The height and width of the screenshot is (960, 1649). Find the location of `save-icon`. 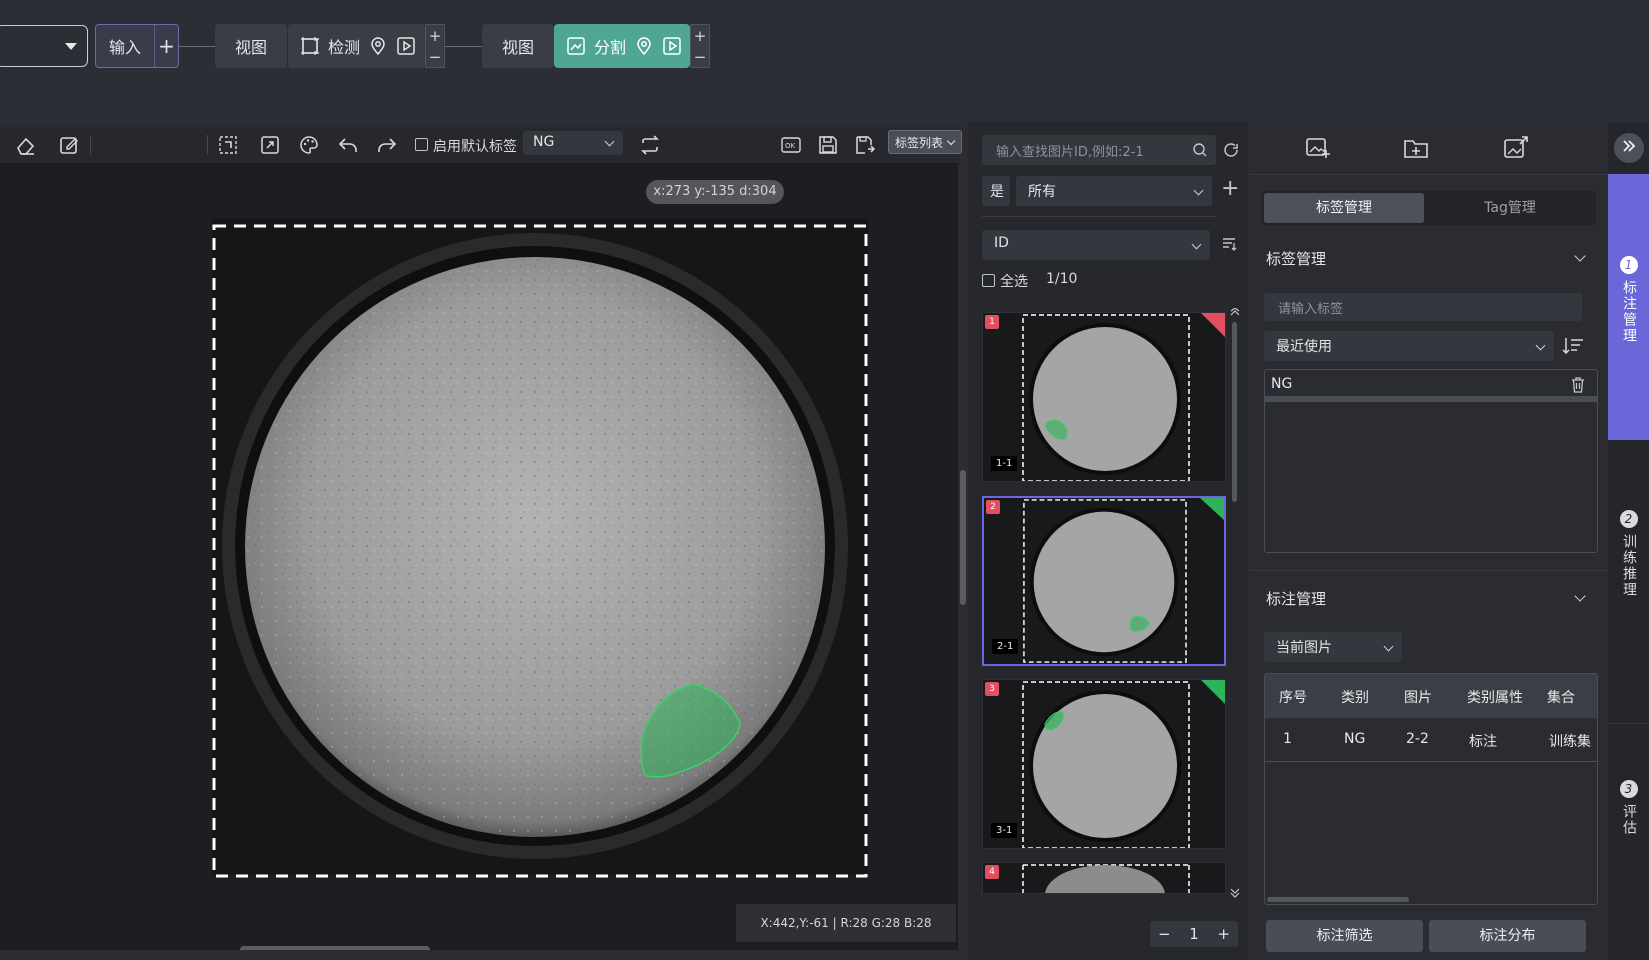

save-icon is located at coordinates (828, 145).